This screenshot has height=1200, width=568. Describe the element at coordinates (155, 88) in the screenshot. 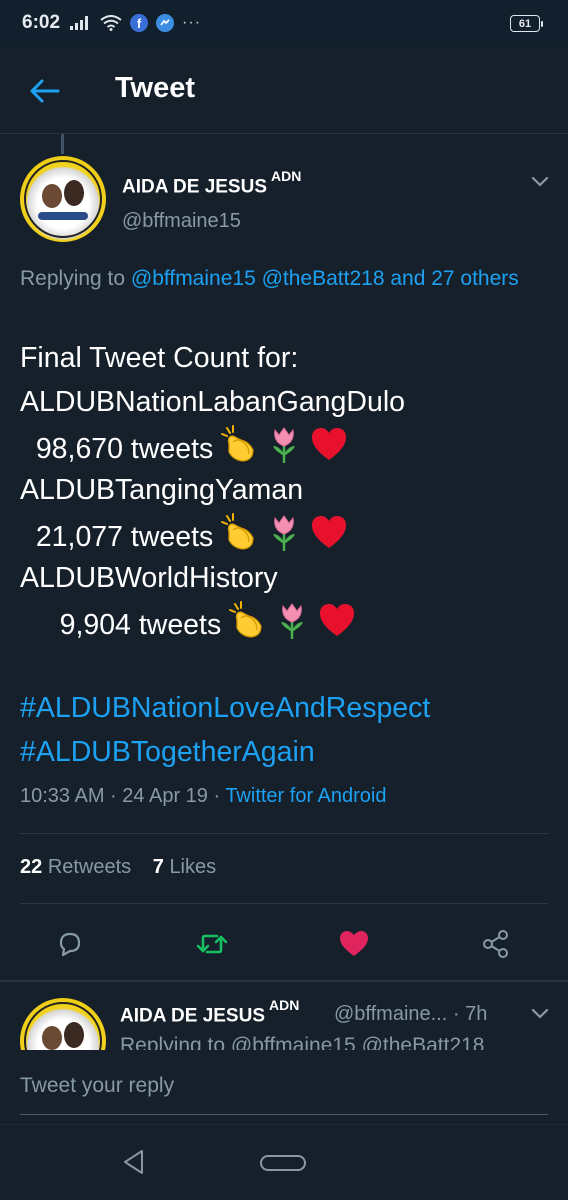

I see `page-title: Tweet` at that location.